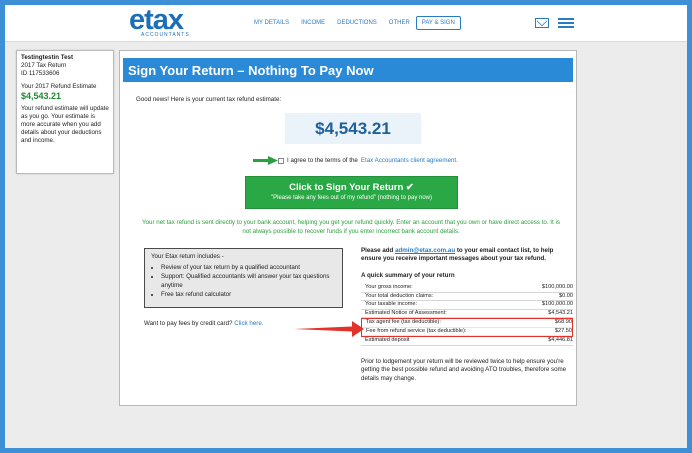 This screenshot has width=692, height=453. I want to click on credit-card-text: Want to pay fees by credit card?, so click(188, 323).